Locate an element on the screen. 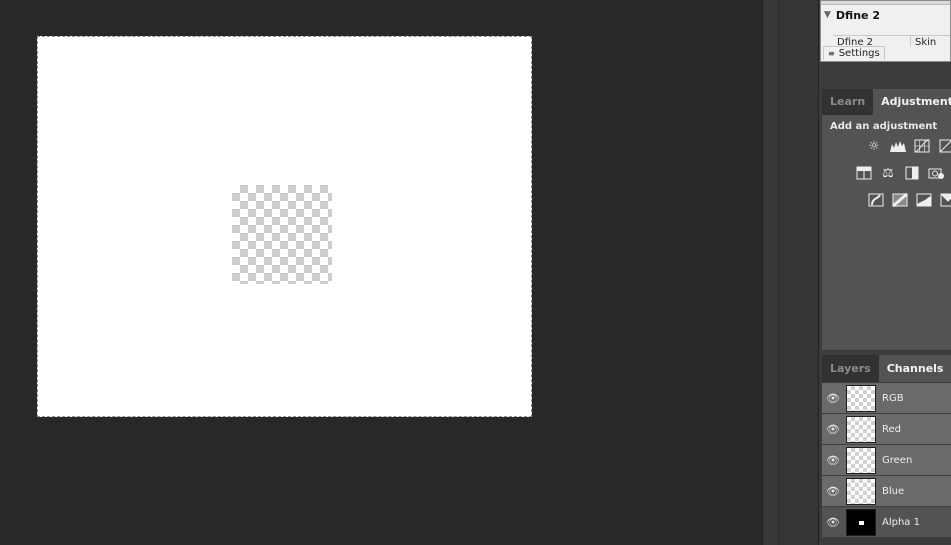 This screenshot has width=951, height=545. adjustments-tab-bar: Learn Adjustments is located at coordinates (886, 102).